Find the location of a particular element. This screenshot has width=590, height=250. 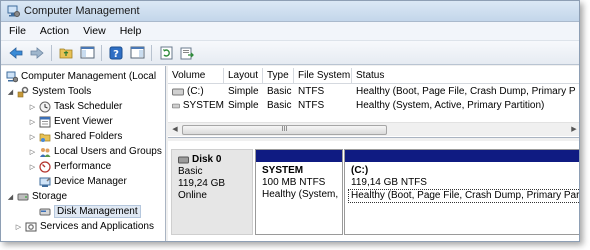

disk-status: Online is located at coordinates (192, 195).